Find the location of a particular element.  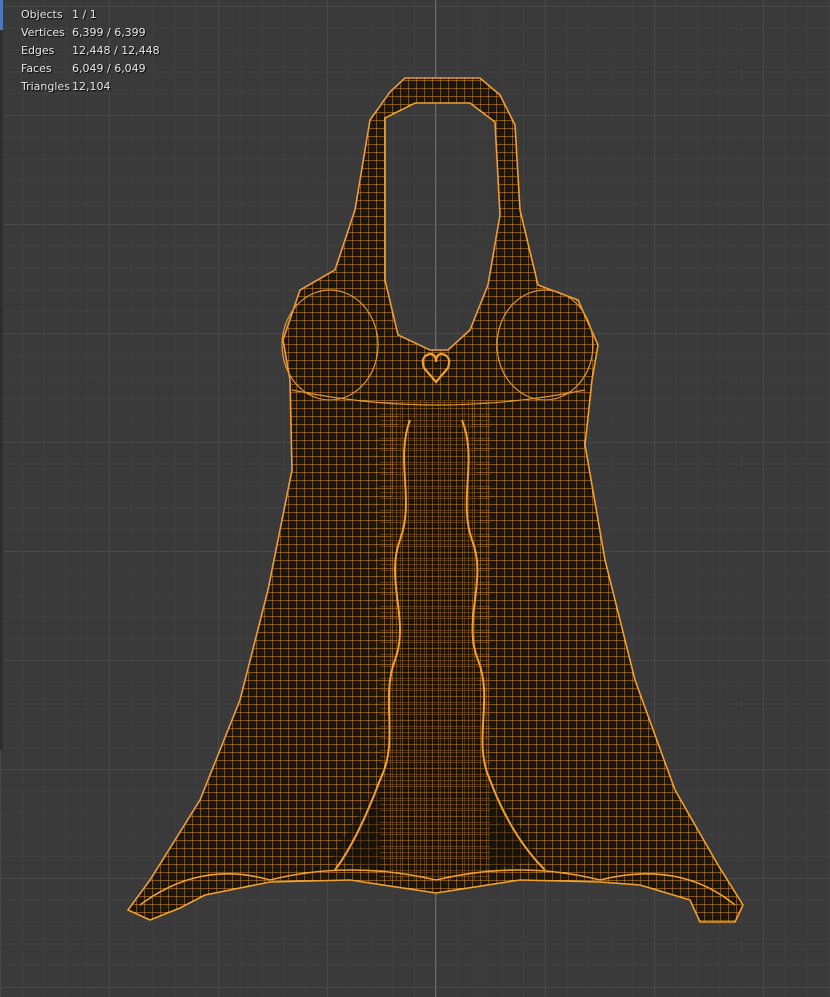

stat-label: Vertices is located at coordinates (43, 32).